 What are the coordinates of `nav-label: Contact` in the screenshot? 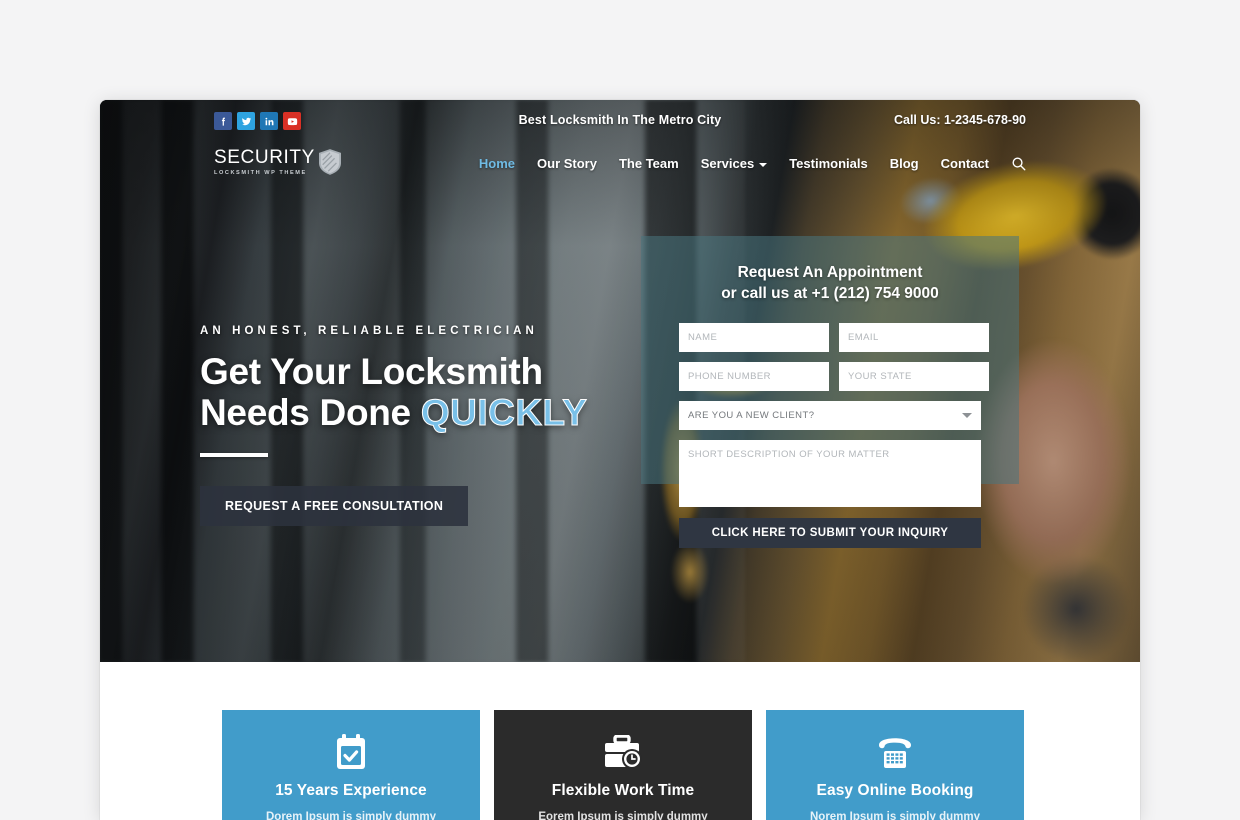 It's located at (964, 163).